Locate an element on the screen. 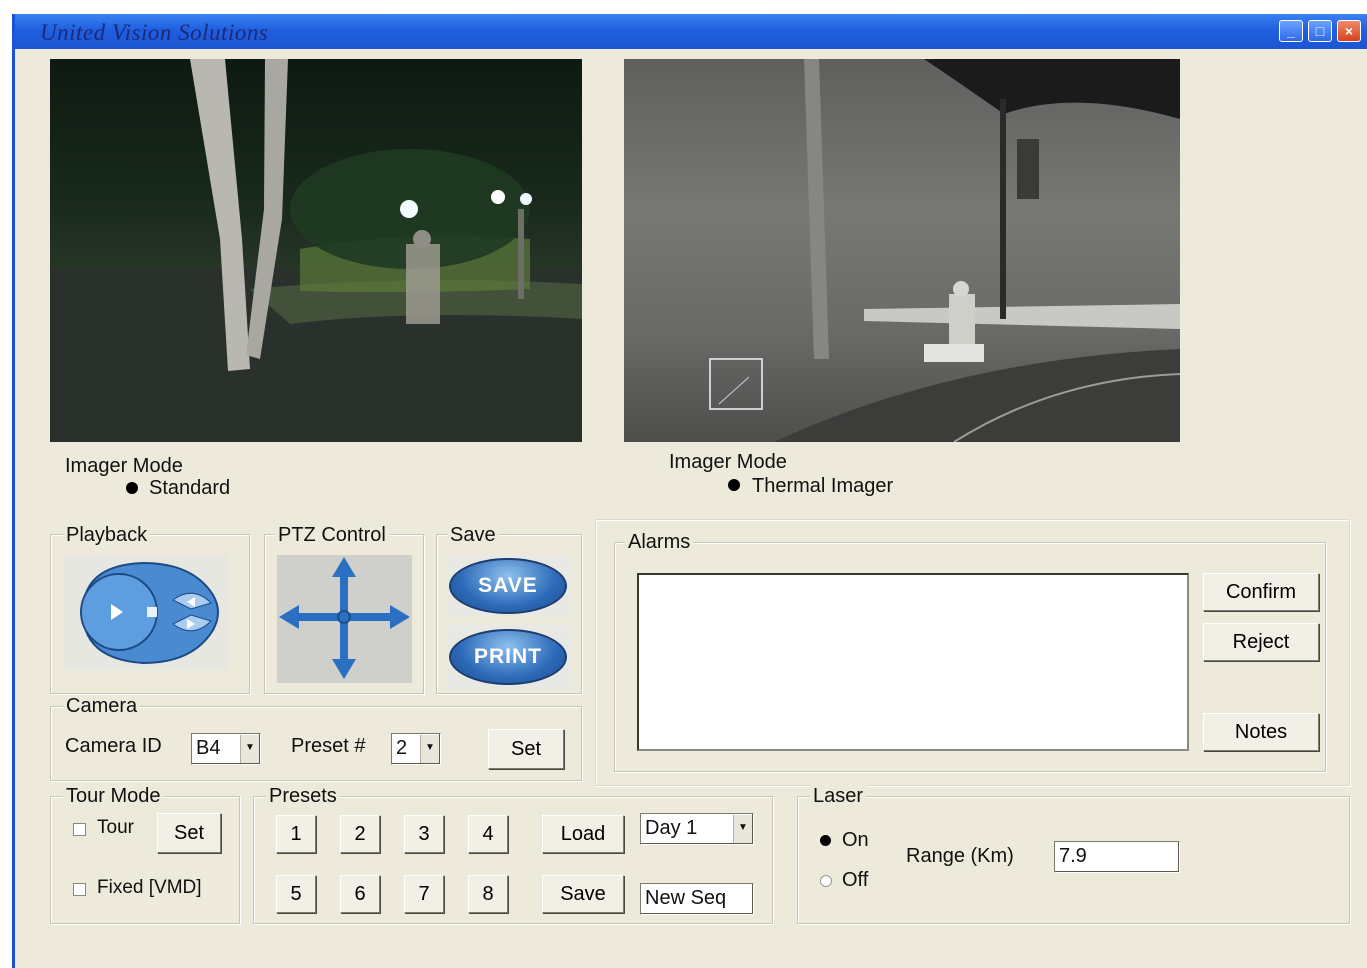 This screenshot has height=968, width=1367. ptz-group-label: PTZ Control is located at coordinates (332, 535).